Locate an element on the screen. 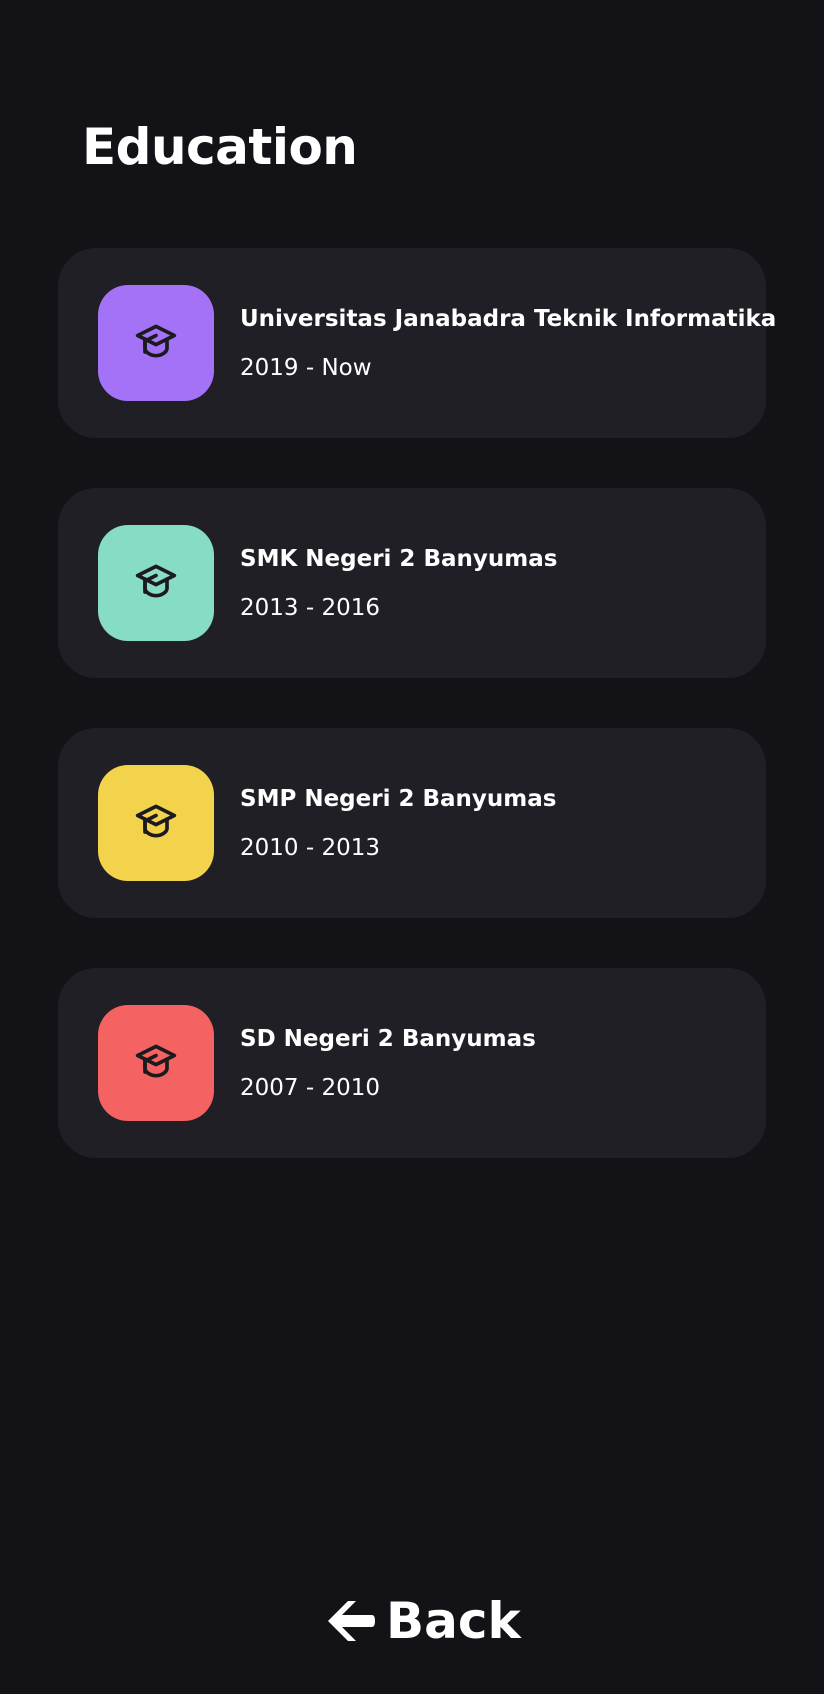 This screenshot has height=1694, width=824. school-period: 2010 - 2013 is located at coordinates (310, 847).